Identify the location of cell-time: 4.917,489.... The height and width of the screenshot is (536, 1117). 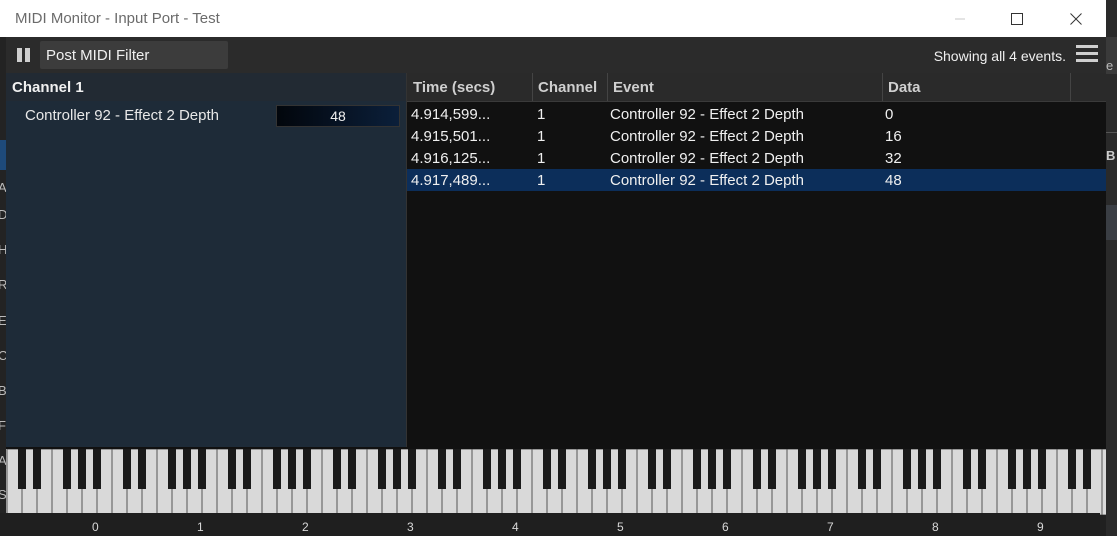
(451, 180).